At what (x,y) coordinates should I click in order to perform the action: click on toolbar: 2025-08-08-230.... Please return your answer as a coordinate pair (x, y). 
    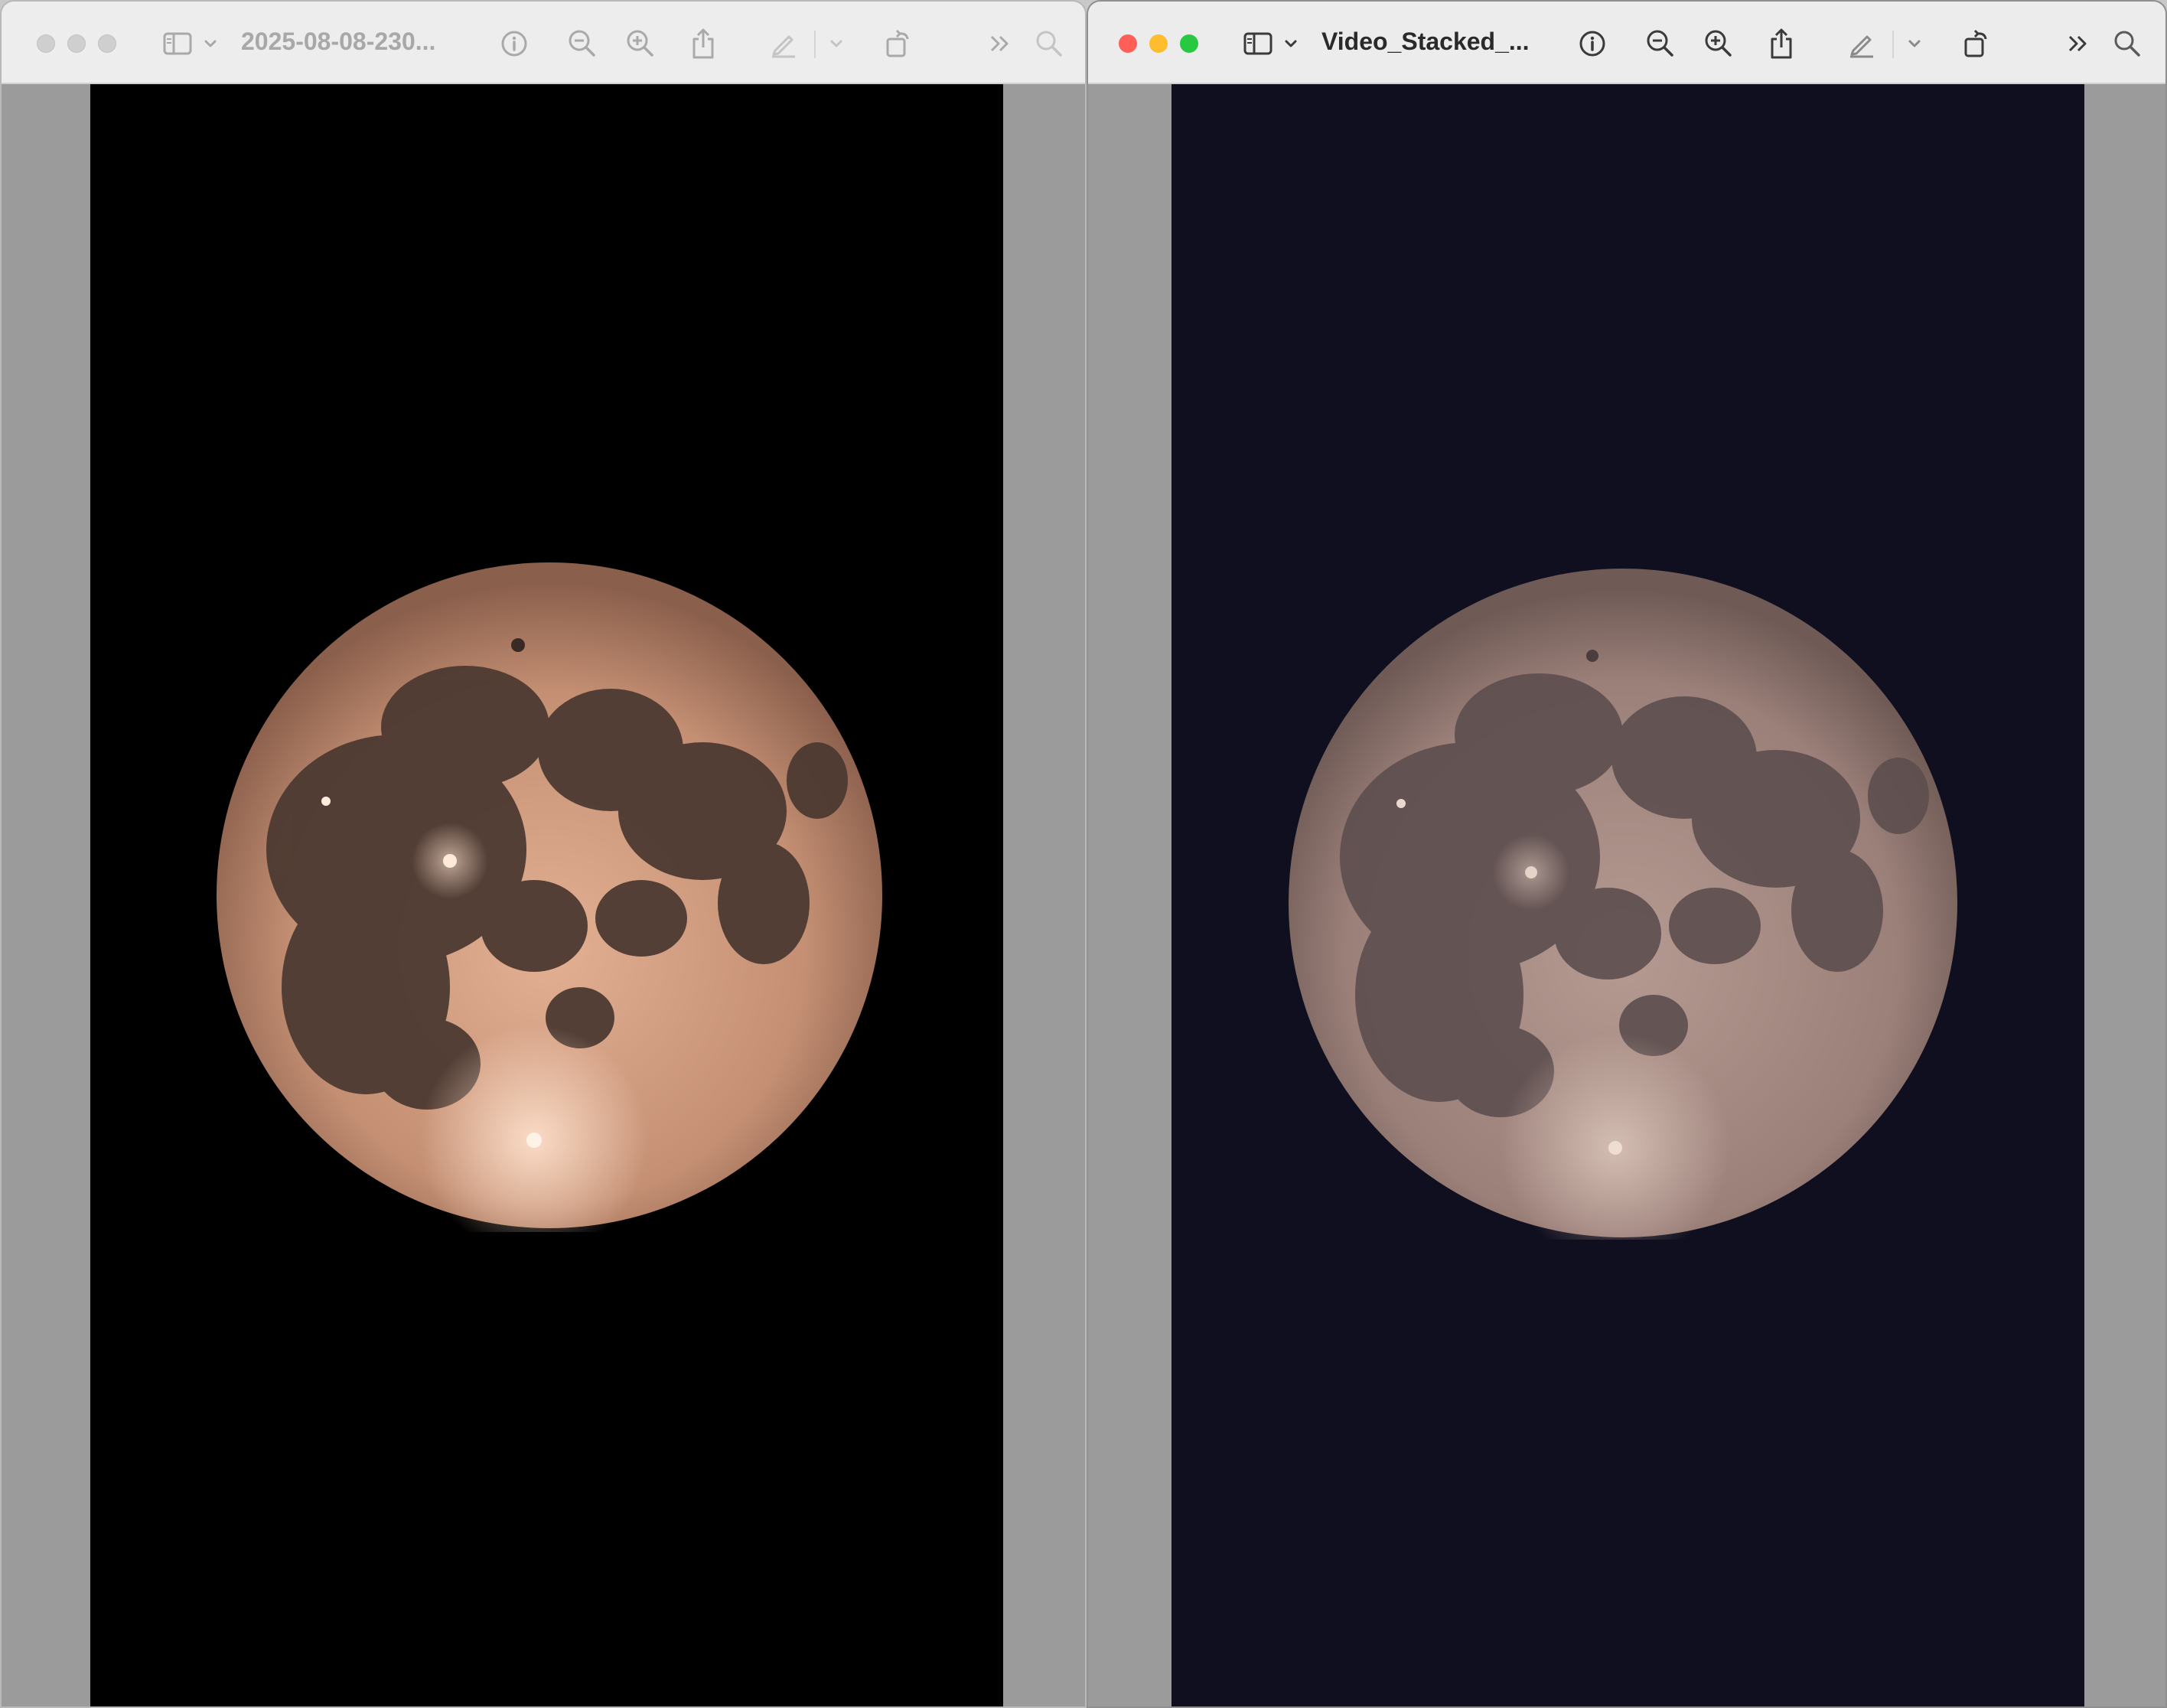
    Looking at the image, I should click on (543, 43).